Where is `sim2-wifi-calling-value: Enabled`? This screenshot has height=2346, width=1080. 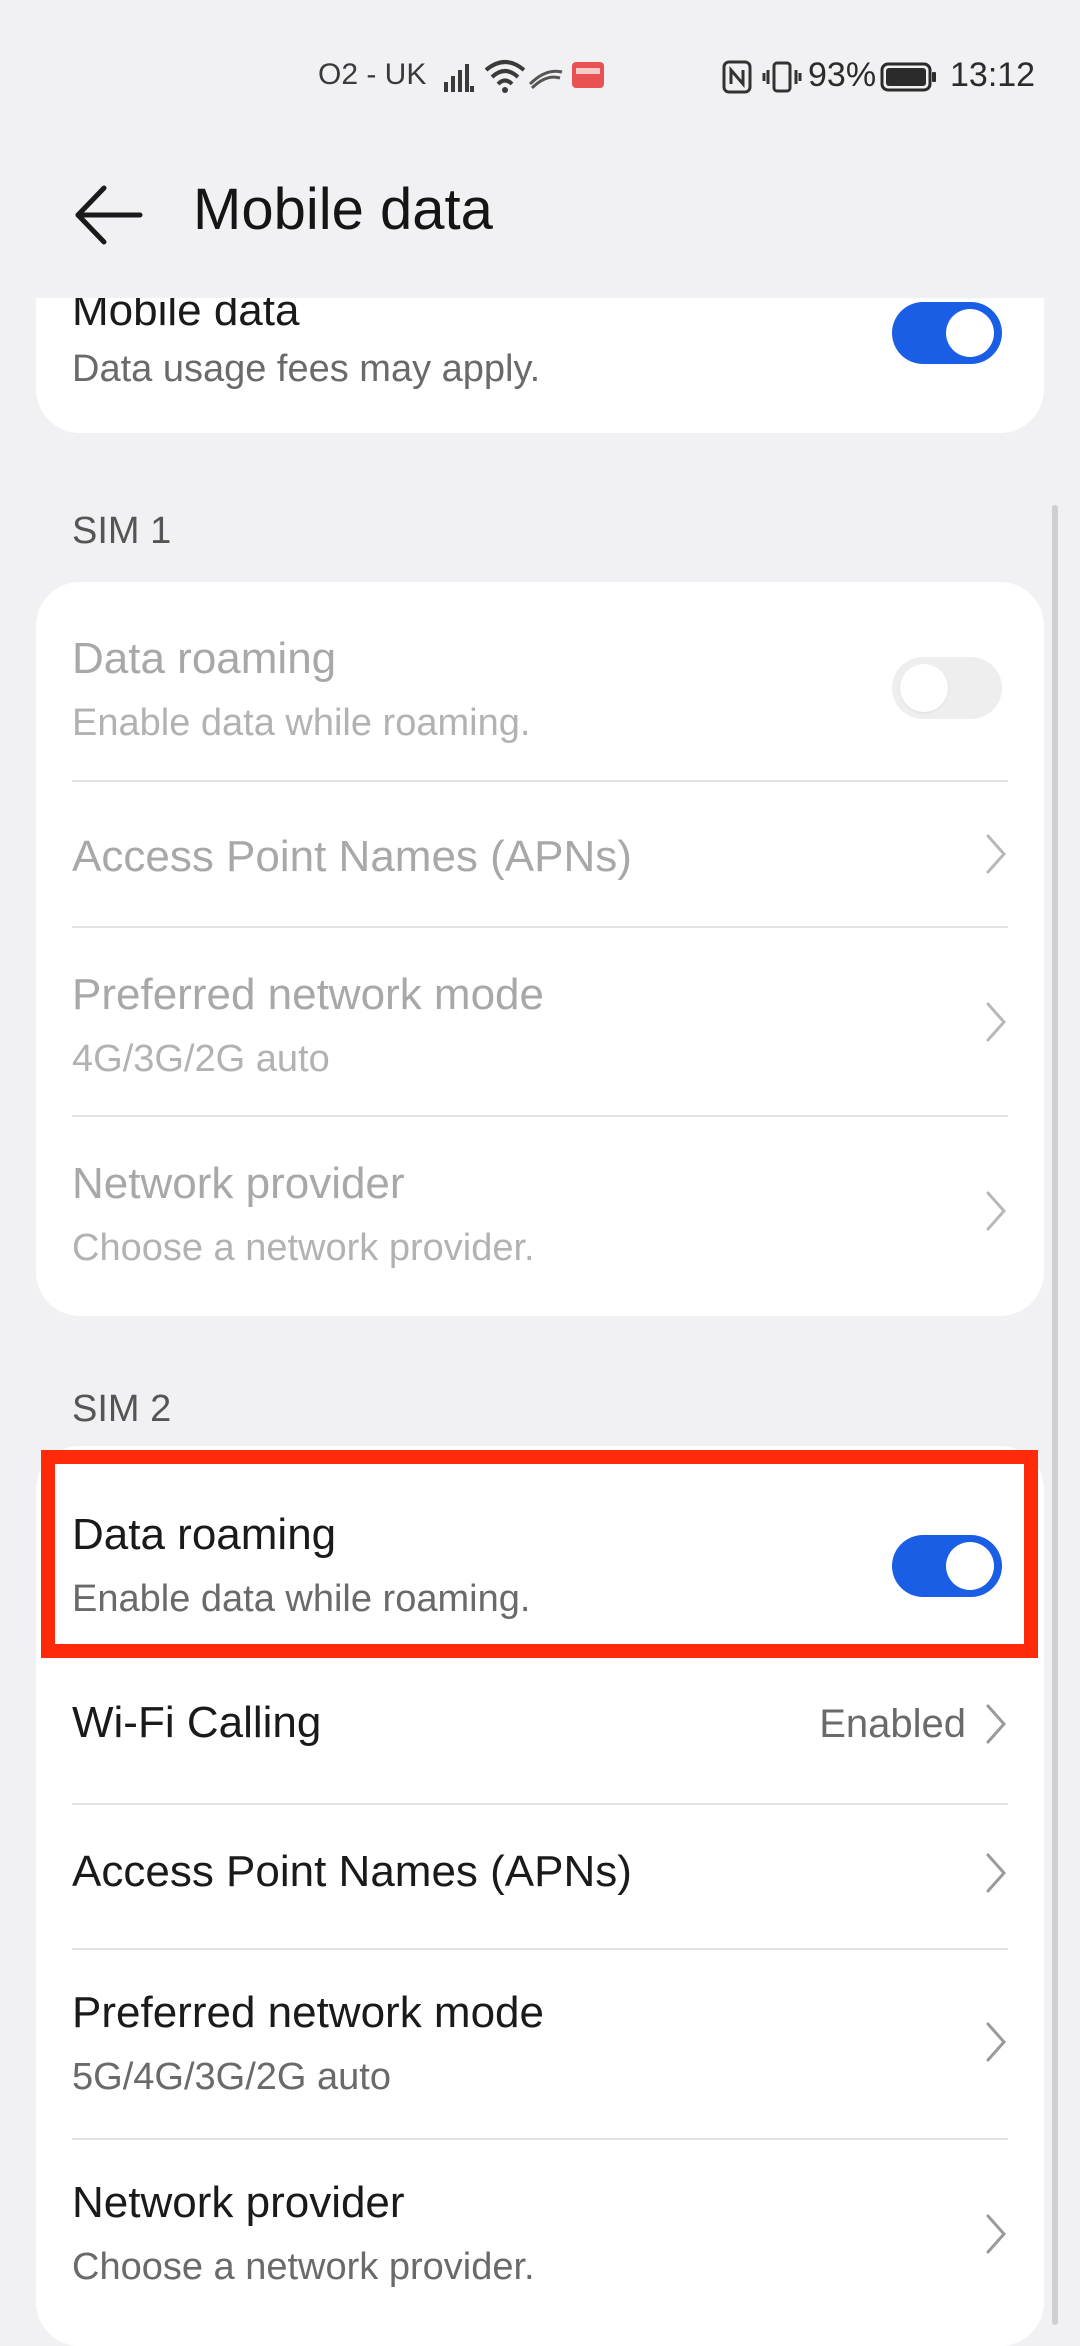
sim2-wifi-calling-value: Enabled is located at coordinates (892, 1724).